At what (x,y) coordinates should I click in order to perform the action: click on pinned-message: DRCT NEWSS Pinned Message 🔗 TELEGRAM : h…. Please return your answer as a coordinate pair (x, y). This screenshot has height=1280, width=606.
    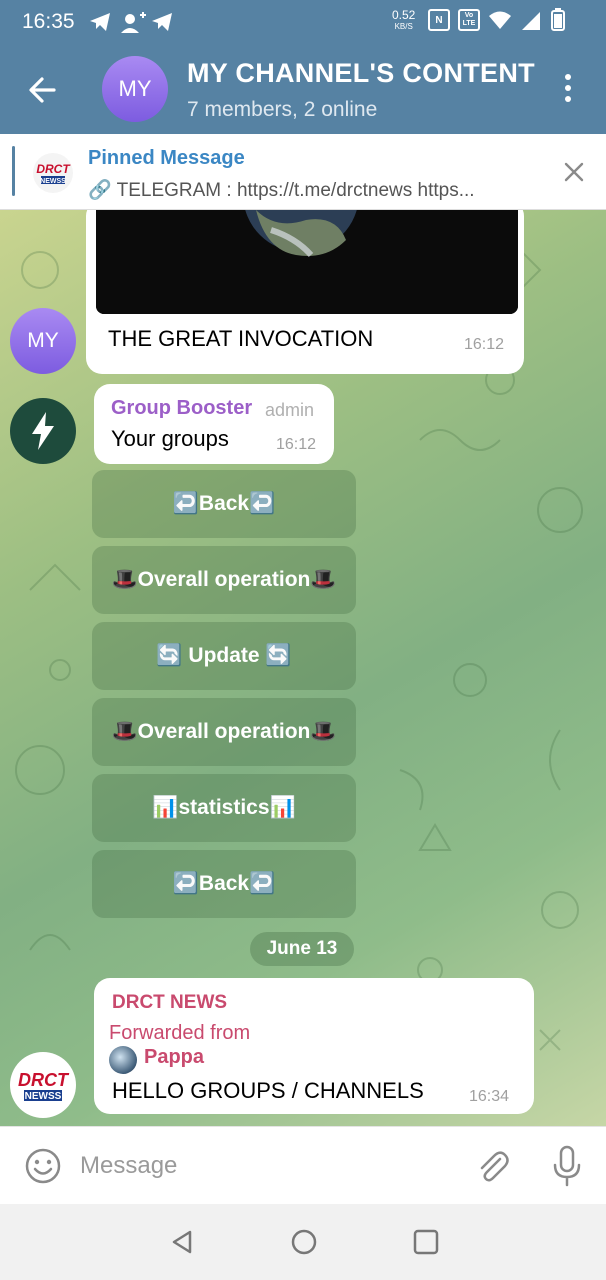
    Looking at the image, I should click on (303, 172).